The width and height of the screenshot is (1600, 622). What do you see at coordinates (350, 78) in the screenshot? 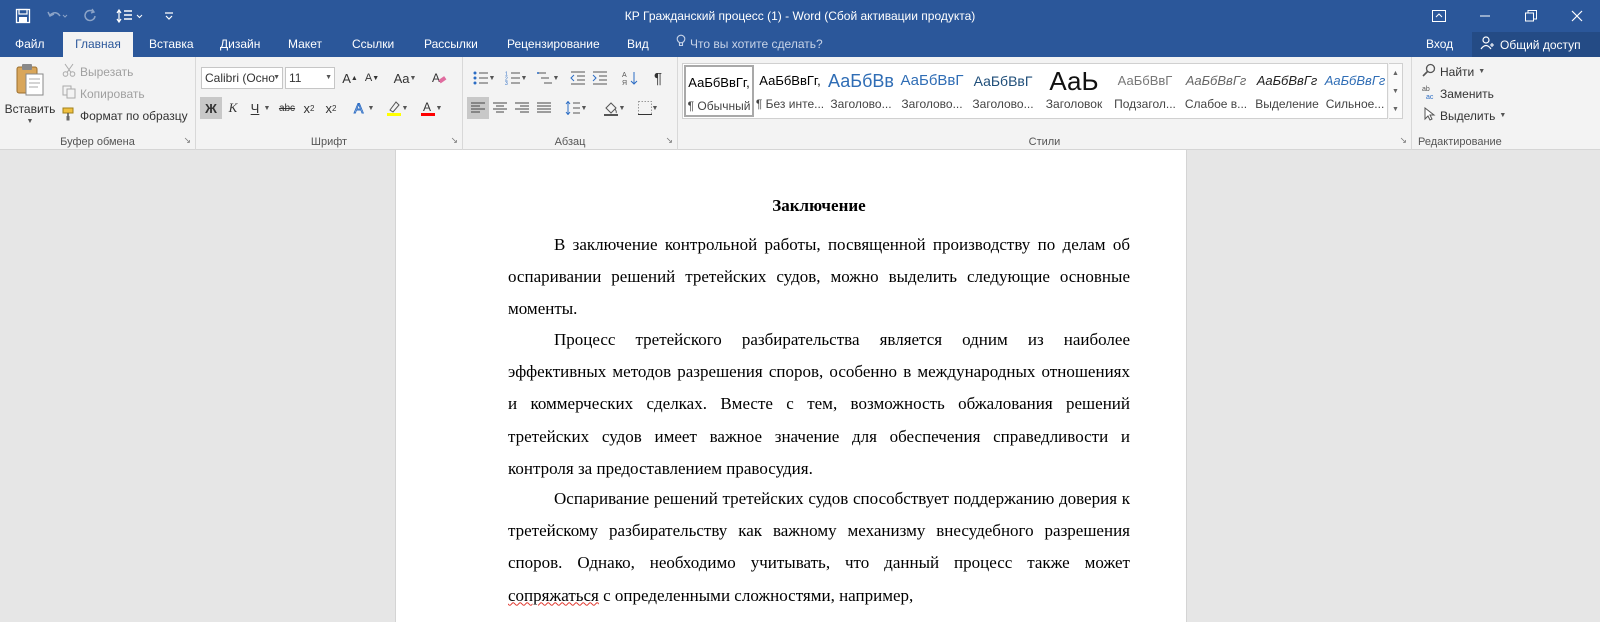
I see `grow-font-icon: A ▲` at bounding box center [350, 78].